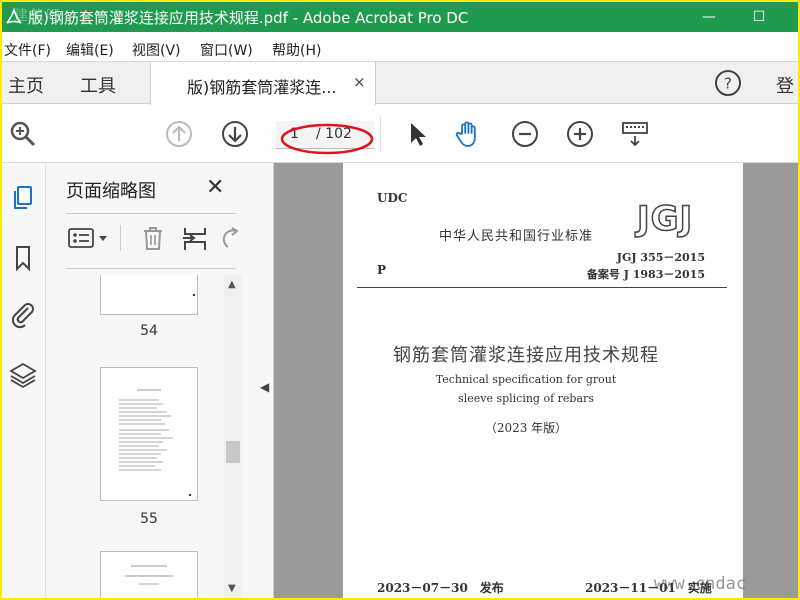  What do you see at coordinates (469, 134) in the screenshot?
I see `hand-tool-icon` at bounding box center [469, 134].